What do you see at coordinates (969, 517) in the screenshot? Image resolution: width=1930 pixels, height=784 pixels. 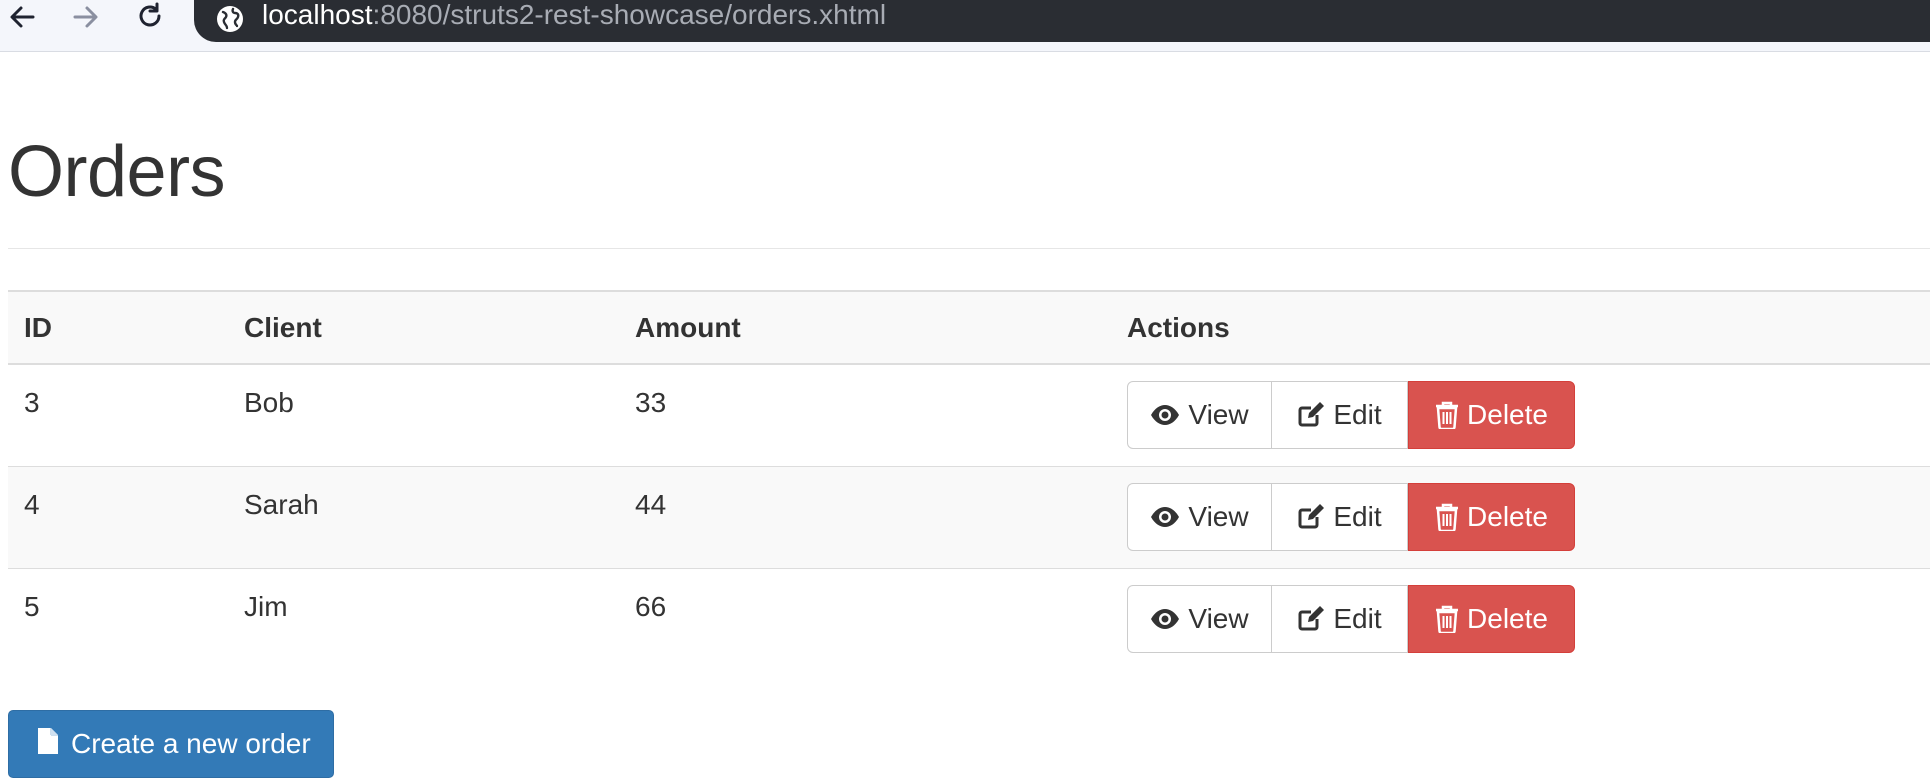 I see `table-row: 4 Sarah 44 View Edit Delete` at bounding box center [969, 517].